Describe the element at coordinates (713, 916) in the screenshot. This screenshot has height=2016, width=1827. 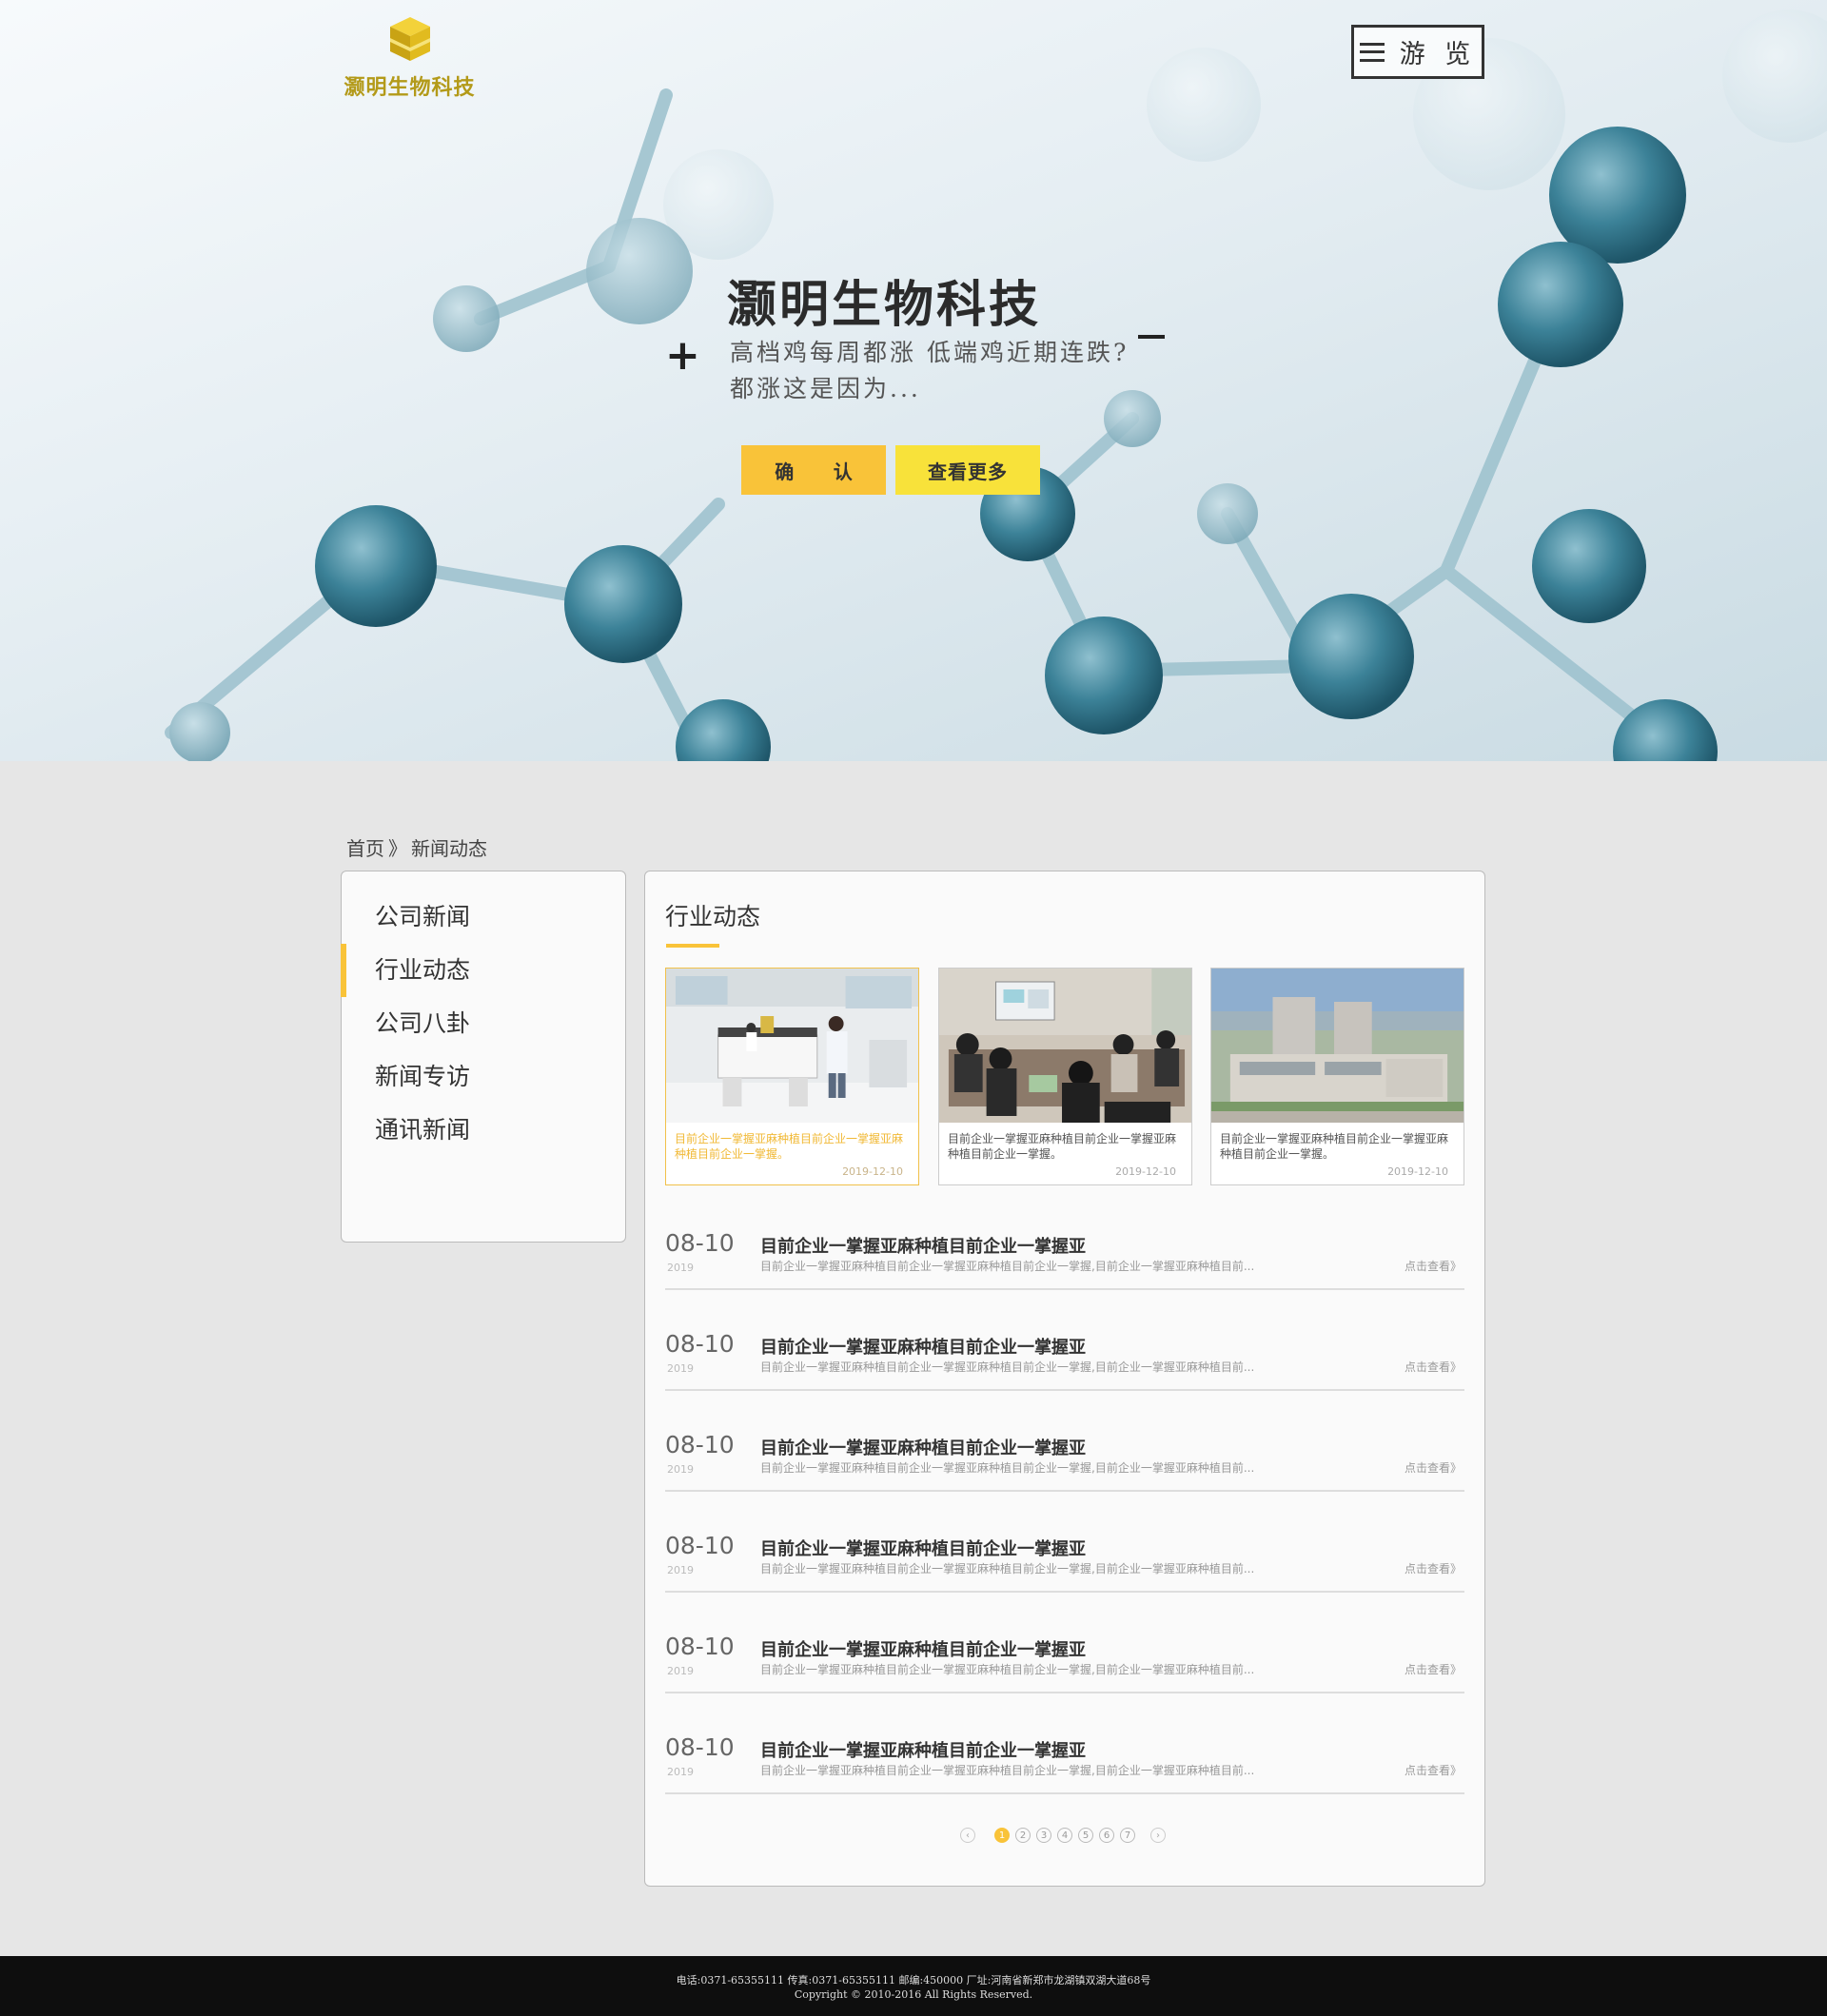
I see `section-title: 行业动态` at that location.